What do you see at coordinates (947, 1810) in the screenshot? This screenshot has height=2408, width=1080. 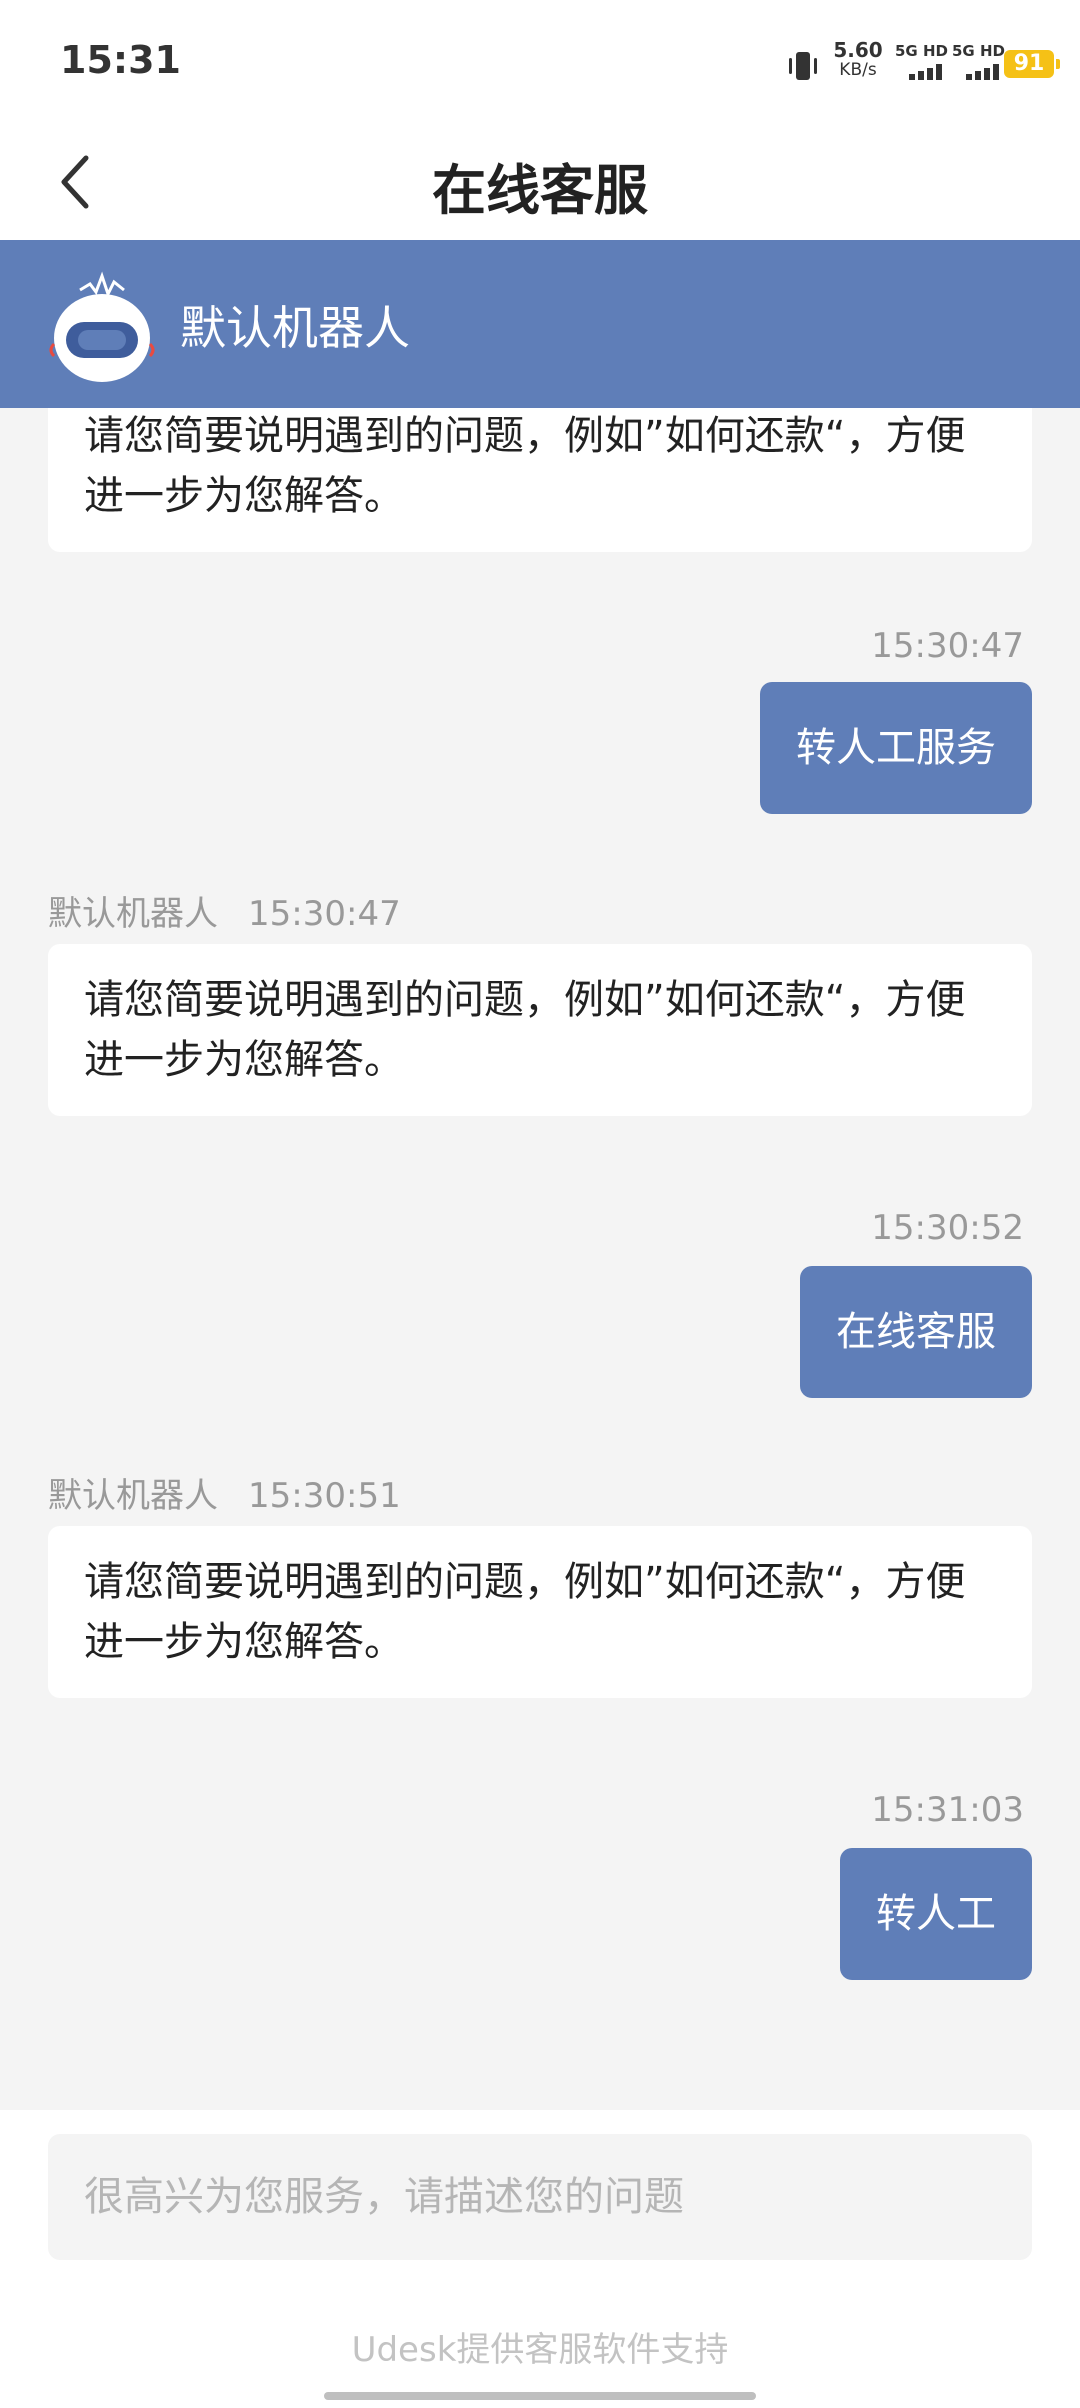 I see `message-timestamp: 15:31:03` at bounding box center [947, 1810].